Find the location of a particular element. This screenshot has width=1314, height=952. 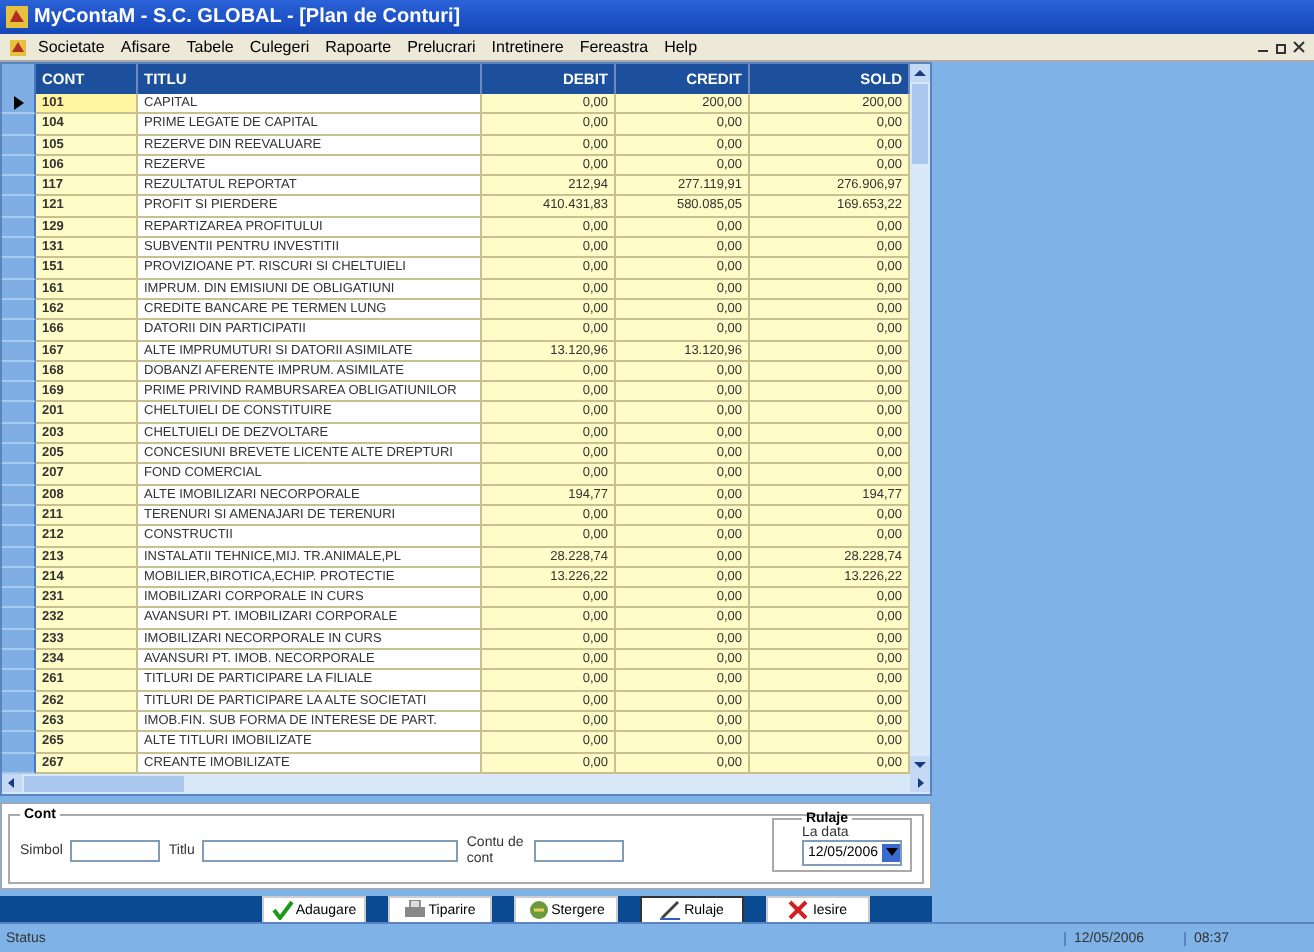

horizontal-scrollbar is located at coordinates (466, 783).